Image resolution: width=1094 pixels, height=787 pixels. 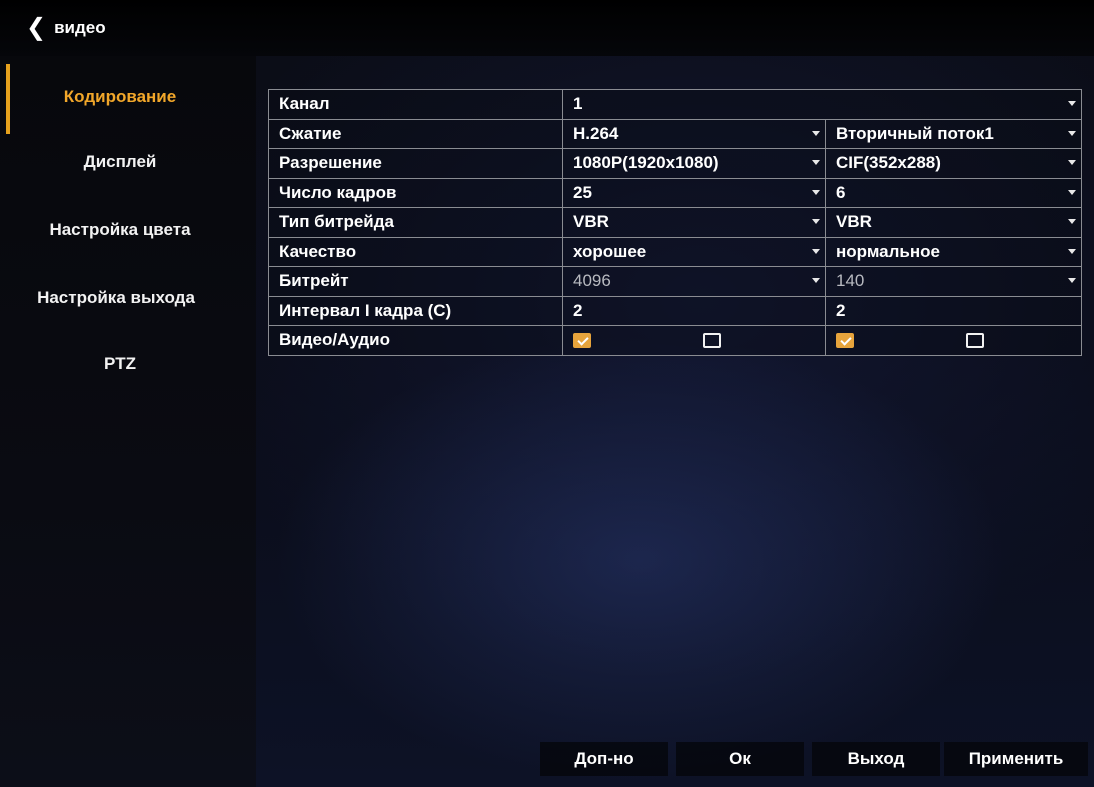 I want to click on sidebar-item-output-settings: Настройка выхода, so click(x=118, y=298).